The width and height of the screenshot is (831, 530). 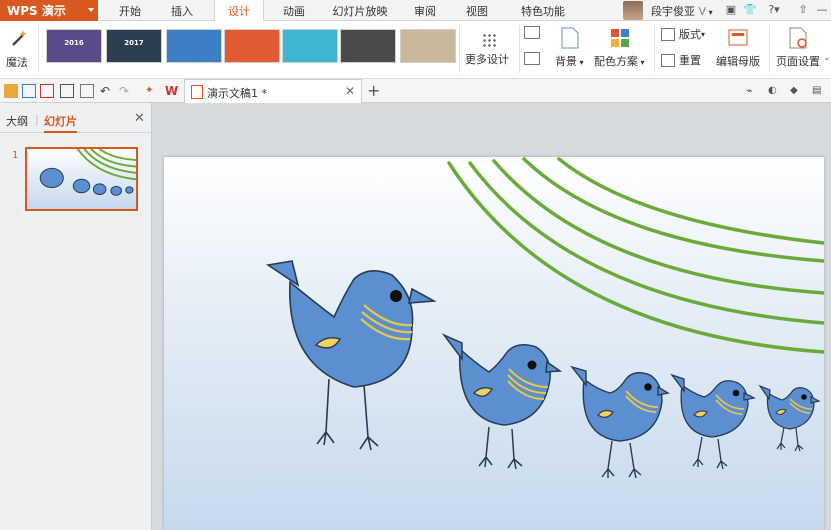 I want to click on page-setup-icon, so click(x=798, y=38).